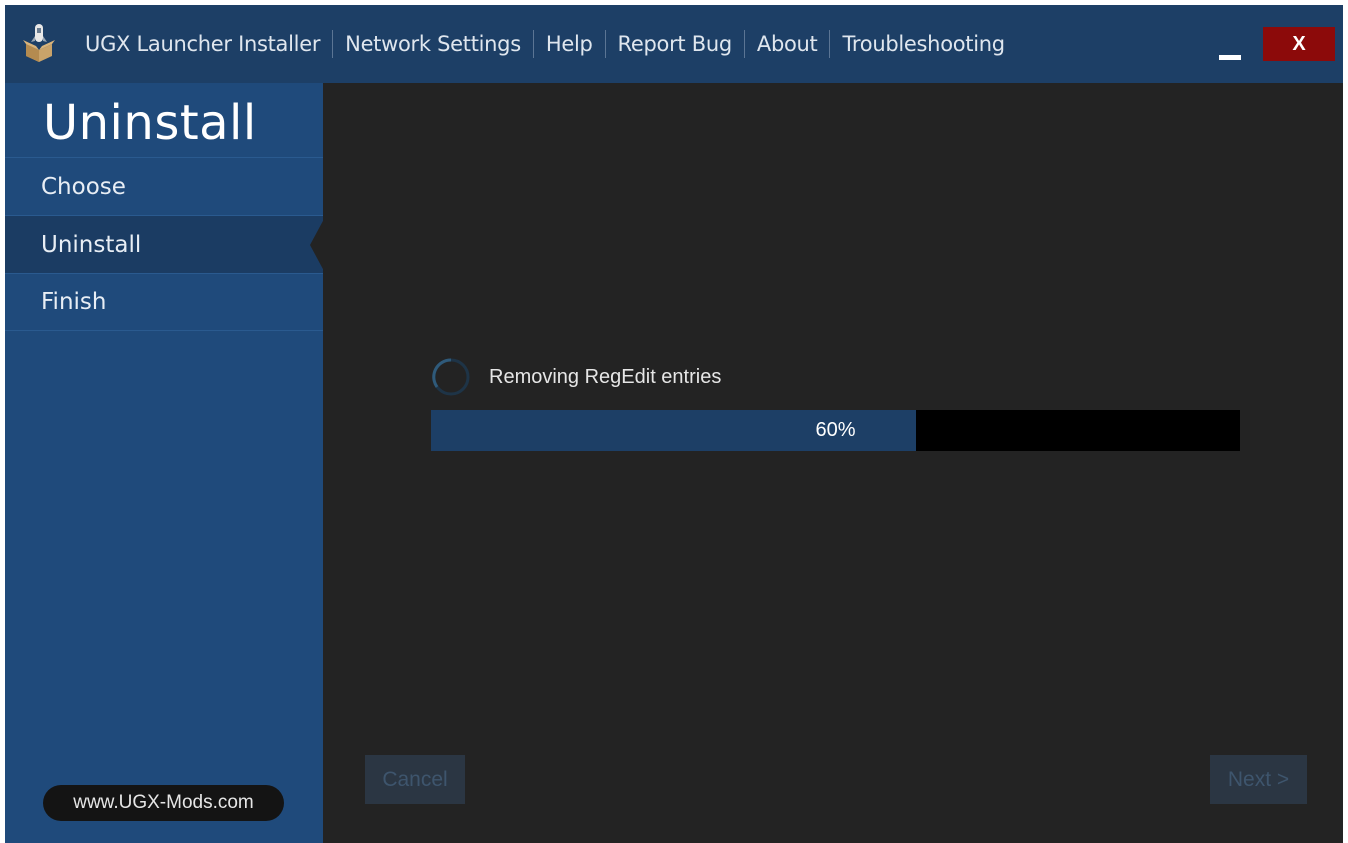 This screenshot has height=843, width=1348. Describe the element at coordinates (202, 44) in the screenshot. I see `menu-app-title: UGX Launcher Installer` at that location.